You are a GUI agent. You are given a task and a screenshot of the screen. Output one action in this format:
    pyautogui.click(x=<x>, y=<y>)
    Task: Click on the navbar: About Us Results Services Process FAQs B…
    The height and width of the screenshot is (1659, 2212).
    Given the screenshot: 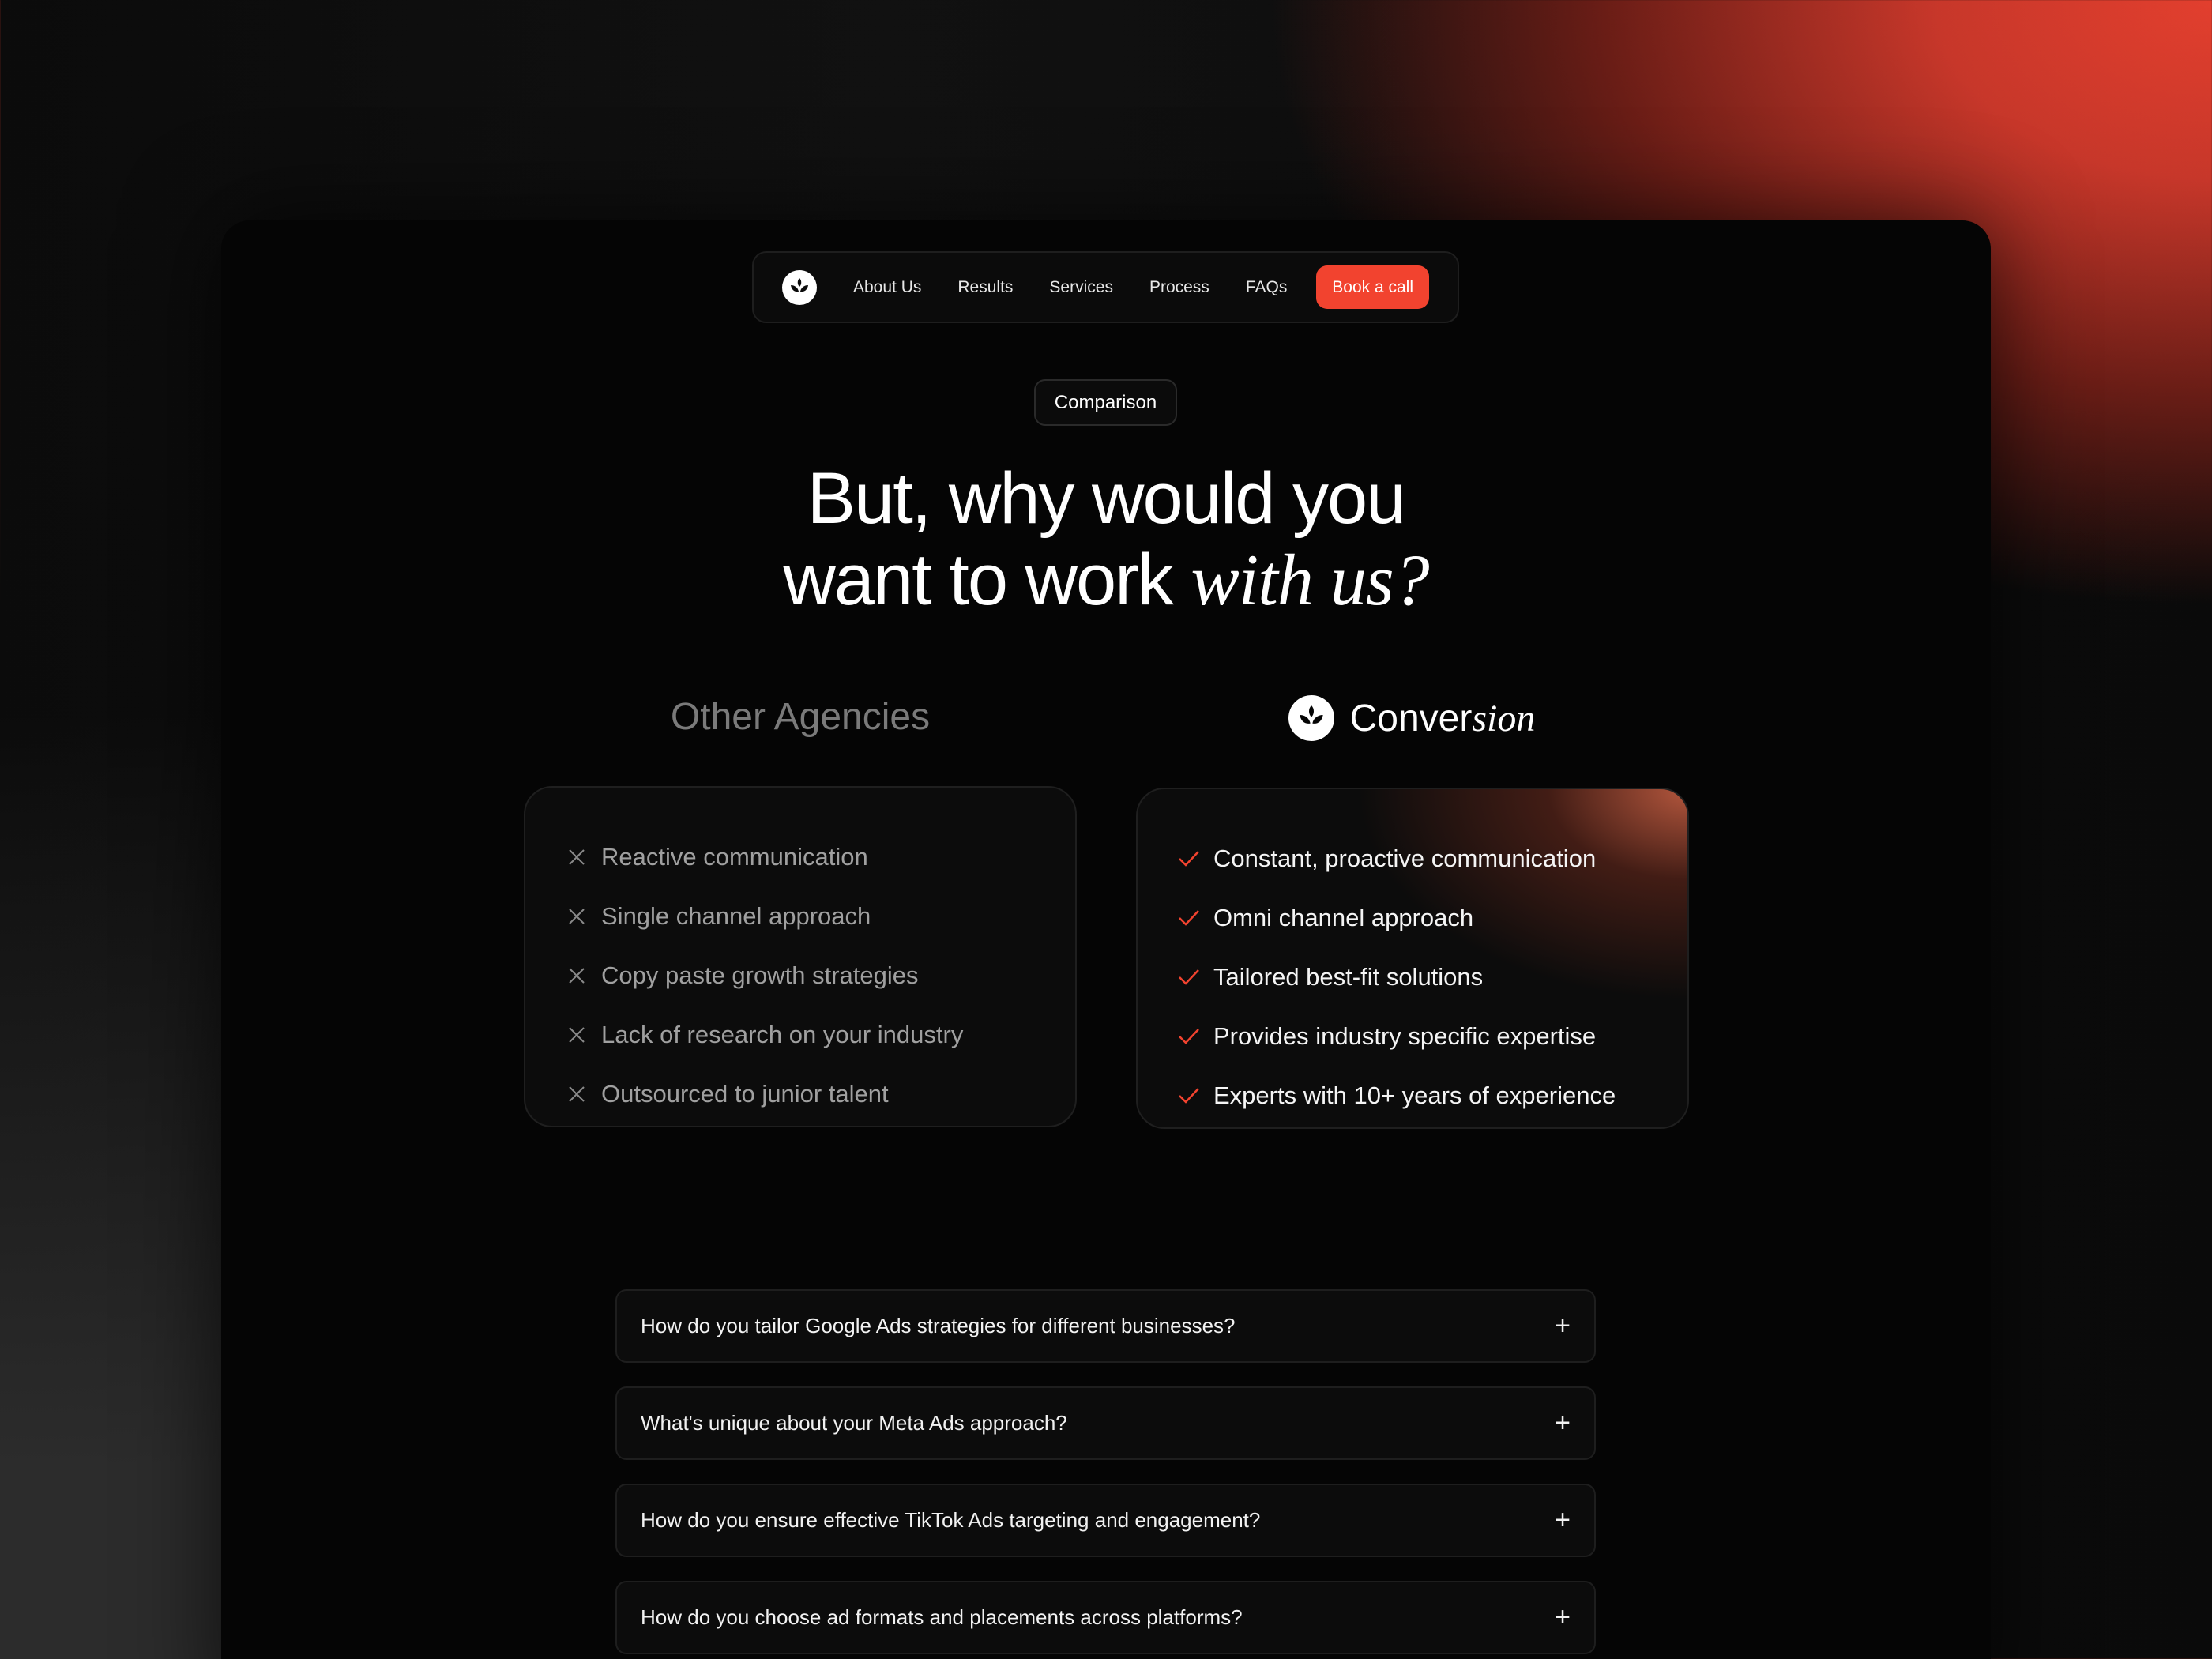 What is the action you would take?
    pyautogui.click(x=1105, y=287)
    